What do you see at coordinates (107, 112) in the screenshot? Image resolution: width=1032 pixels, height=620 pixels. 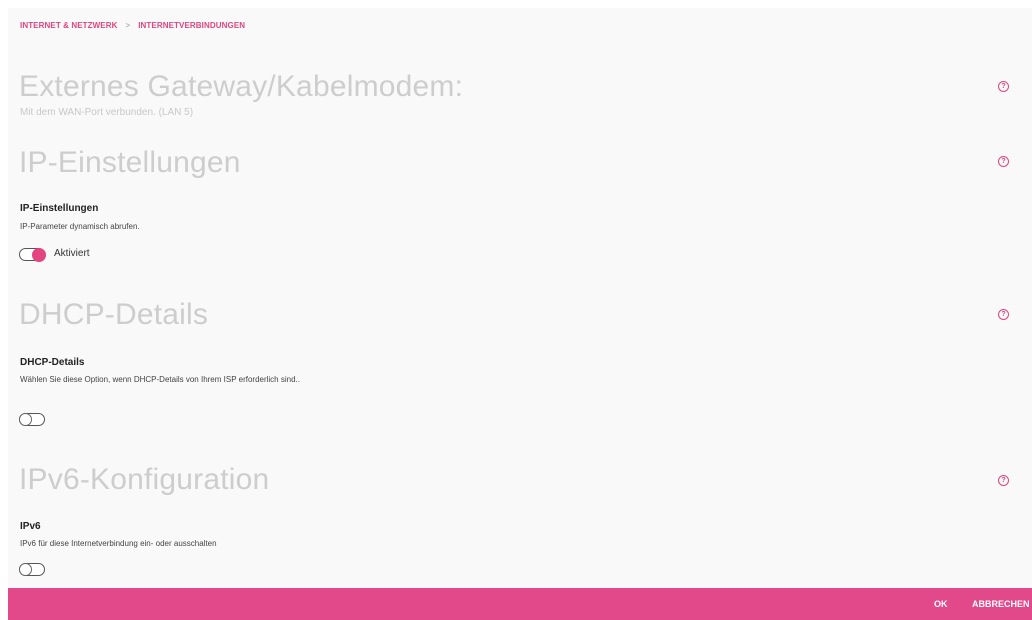 I see `gateway-section-subtitle: Mit dem WAN-Port verbunden. (LAN 5)` at bounding box center [107, 112].